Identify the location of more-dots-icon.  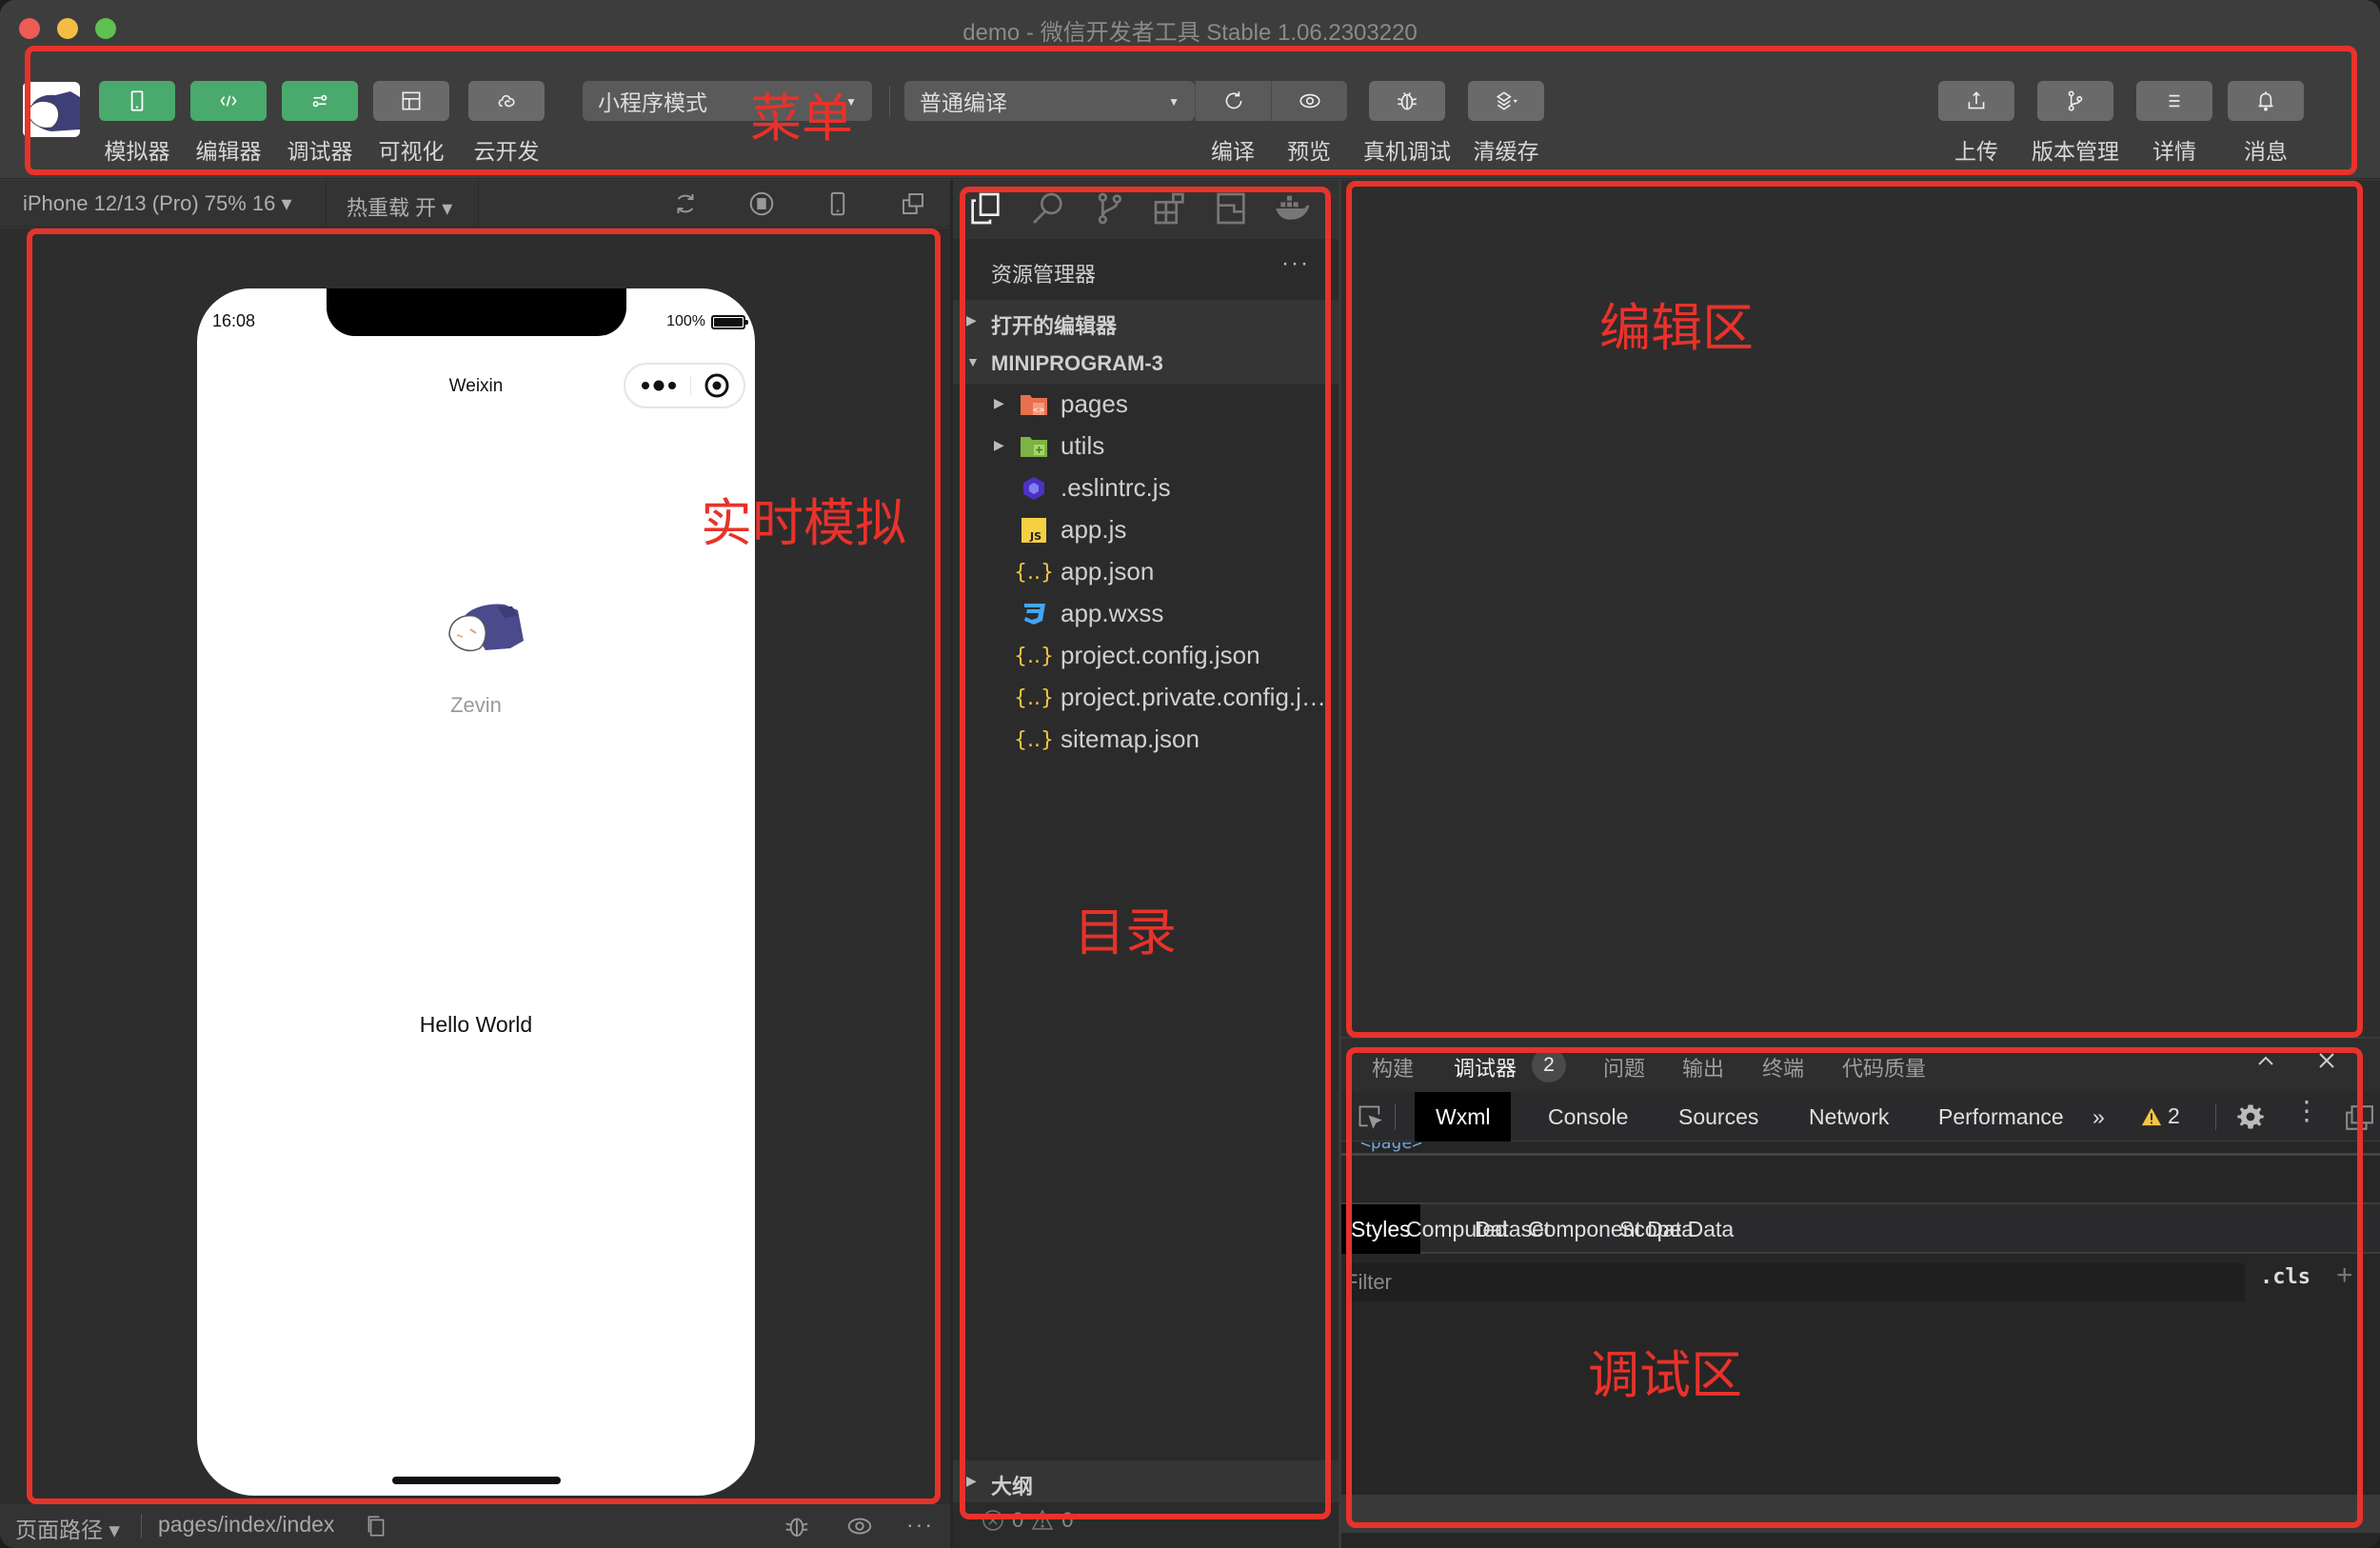
(659, 385).